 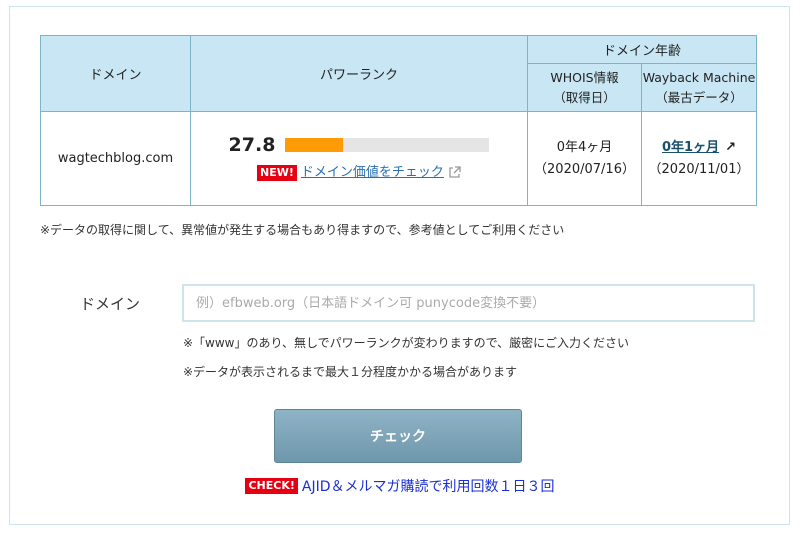 I want to click on power-rank-value: 27.8, so click(x=252, y=144).